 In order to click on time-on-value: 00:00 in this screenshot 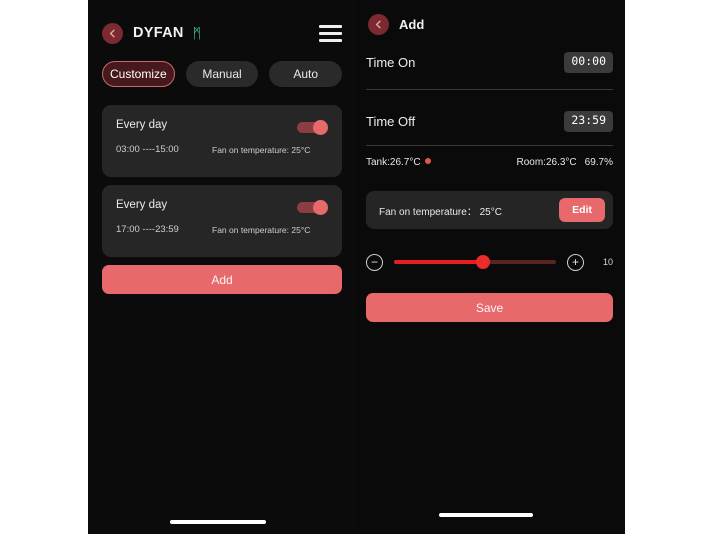, I will do `click(588, 62)`.